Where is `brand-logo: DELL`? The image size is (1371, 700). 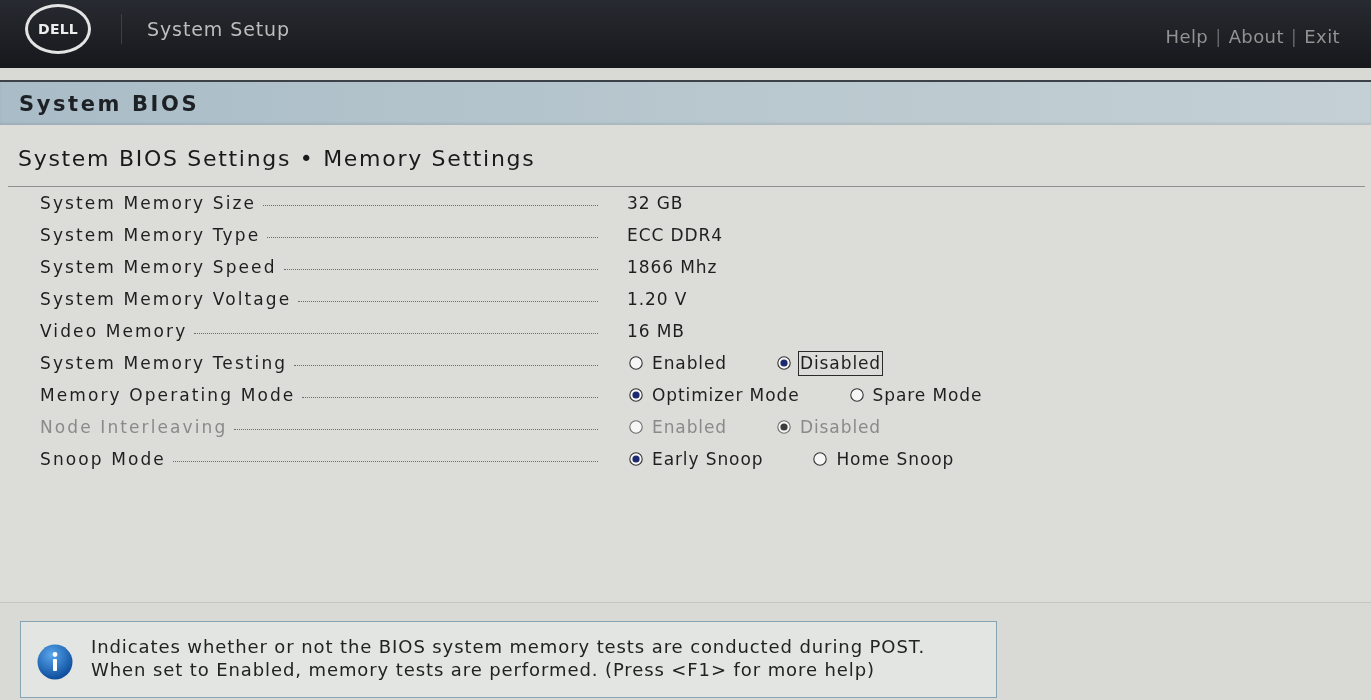 brand-logo: DELL is located at coordinates (58, 29).